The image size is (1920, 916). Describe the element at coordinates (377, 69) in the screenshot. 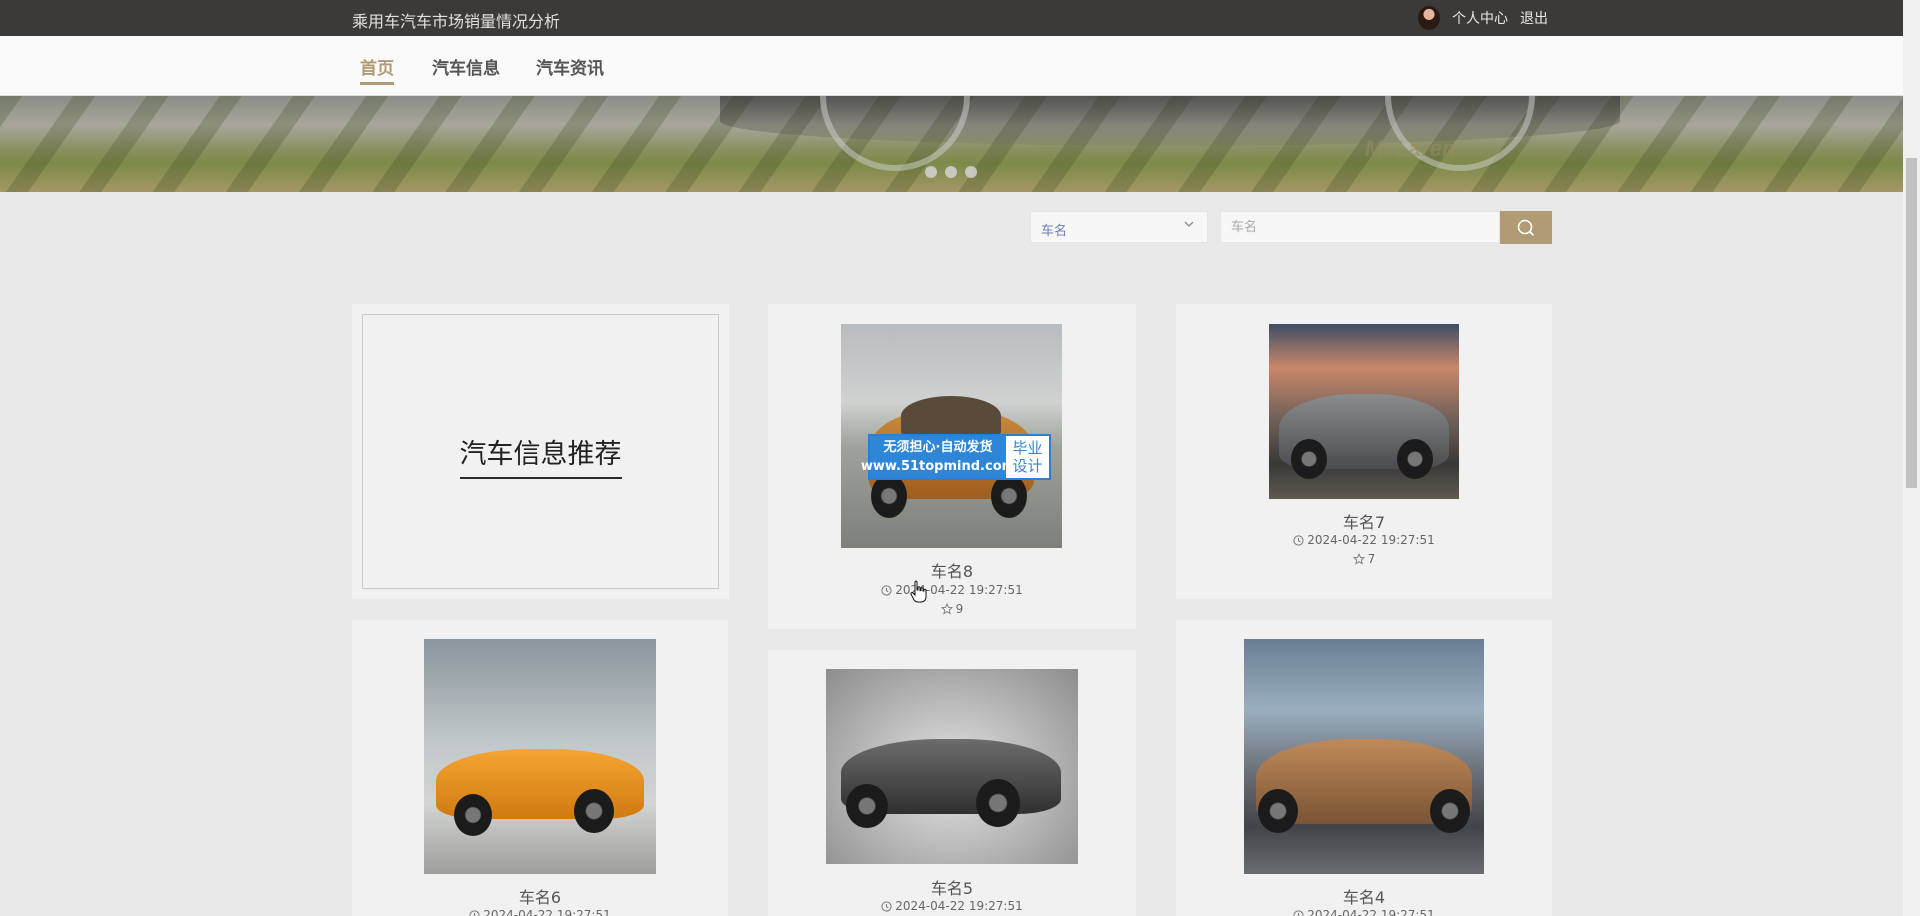

I see `nav-item-home: 首页` at that location.